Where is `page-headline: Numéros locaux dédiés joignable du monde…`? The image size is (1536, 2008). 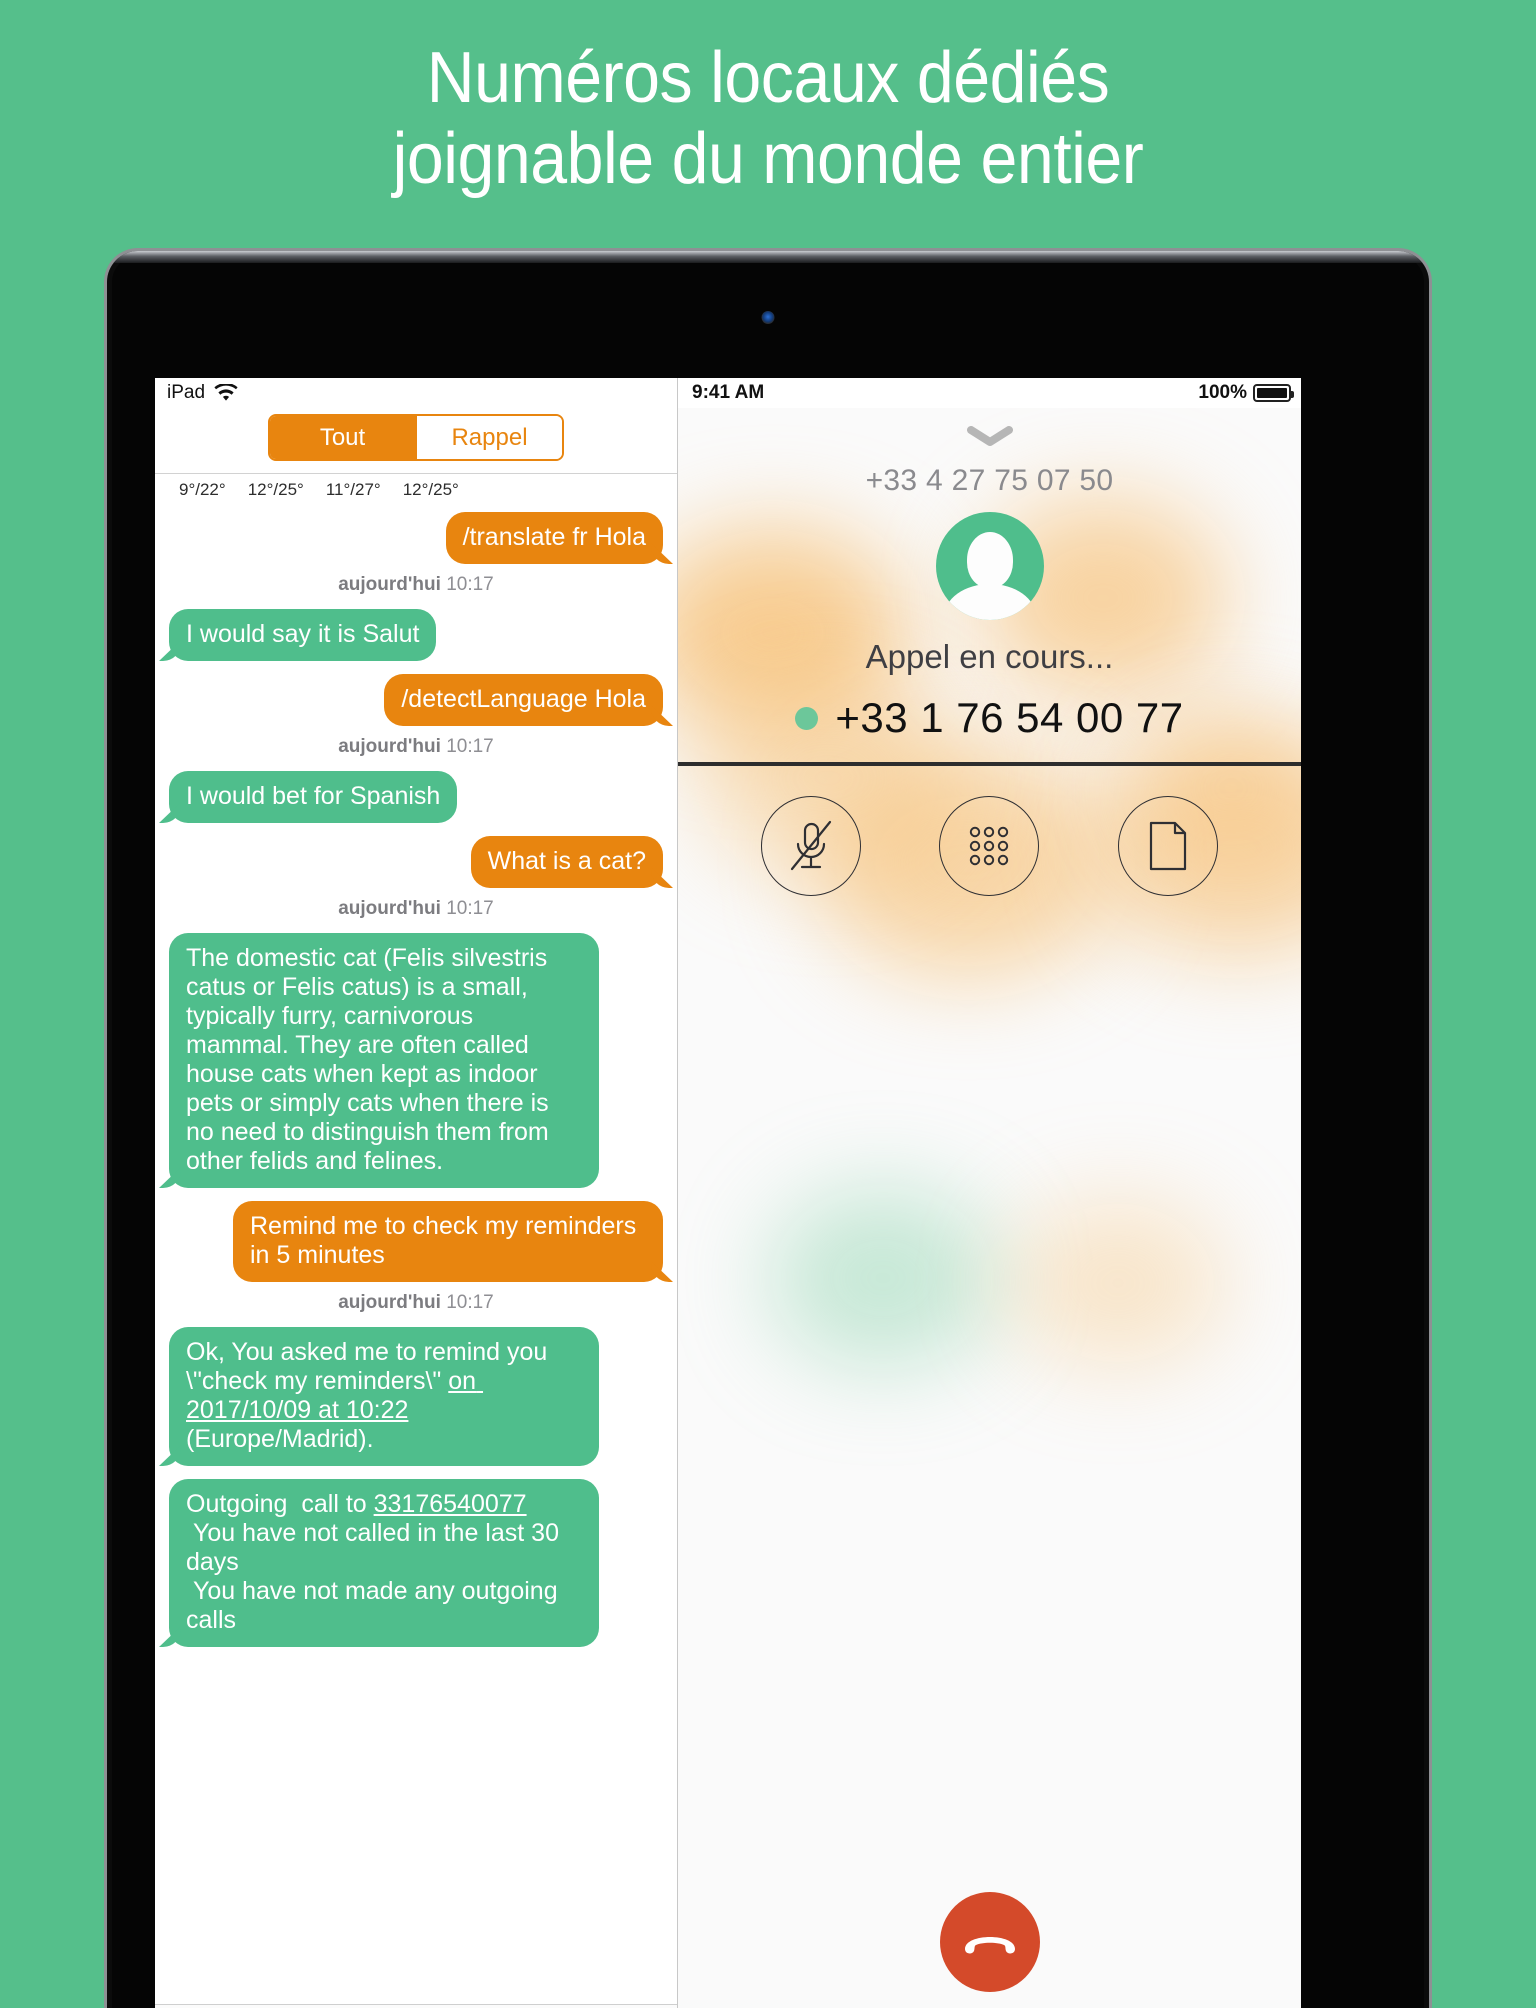
page-headline: Numéros locaux dédiés joignable du monde… is located at coordinates (767, 118).